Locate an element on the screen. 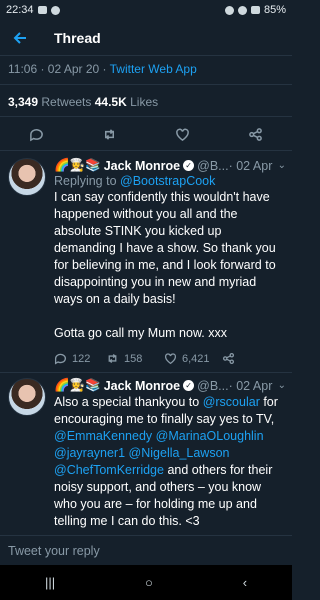  recent-apps-button: ||| is located at coordinates (50, 582).